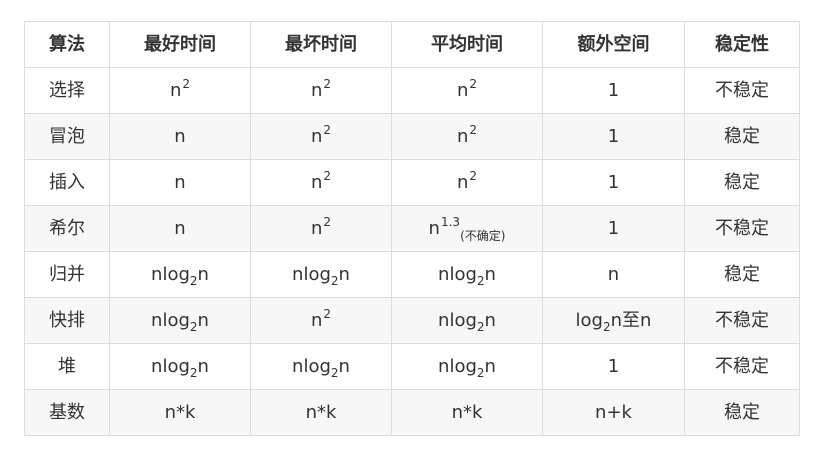 Image resolution: width=832 pixels, height=454 pixels. I want to click on cell-pre: log, so click(589, 320).